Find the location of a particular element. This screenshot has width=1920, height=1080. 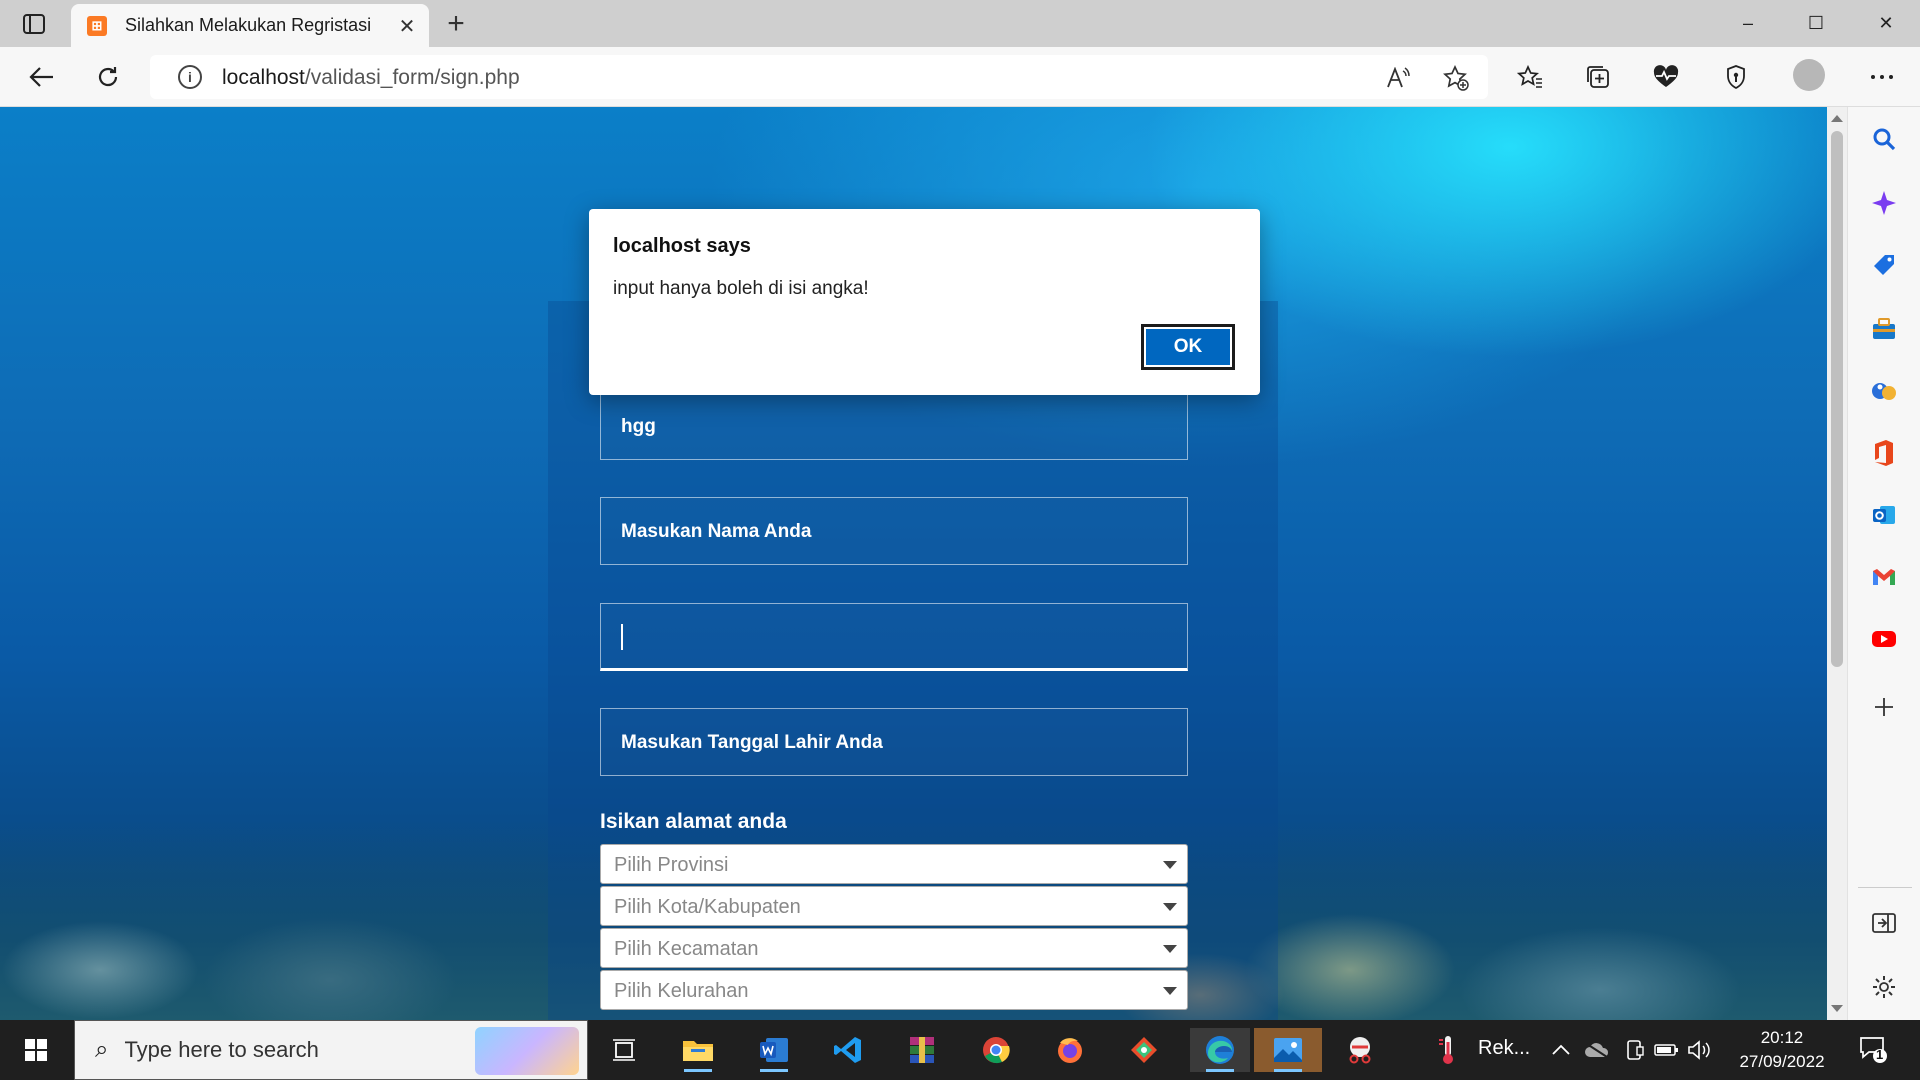

taskbar-clock: 20:12 27/09/2022 is located at coordinates (1782, 1050).